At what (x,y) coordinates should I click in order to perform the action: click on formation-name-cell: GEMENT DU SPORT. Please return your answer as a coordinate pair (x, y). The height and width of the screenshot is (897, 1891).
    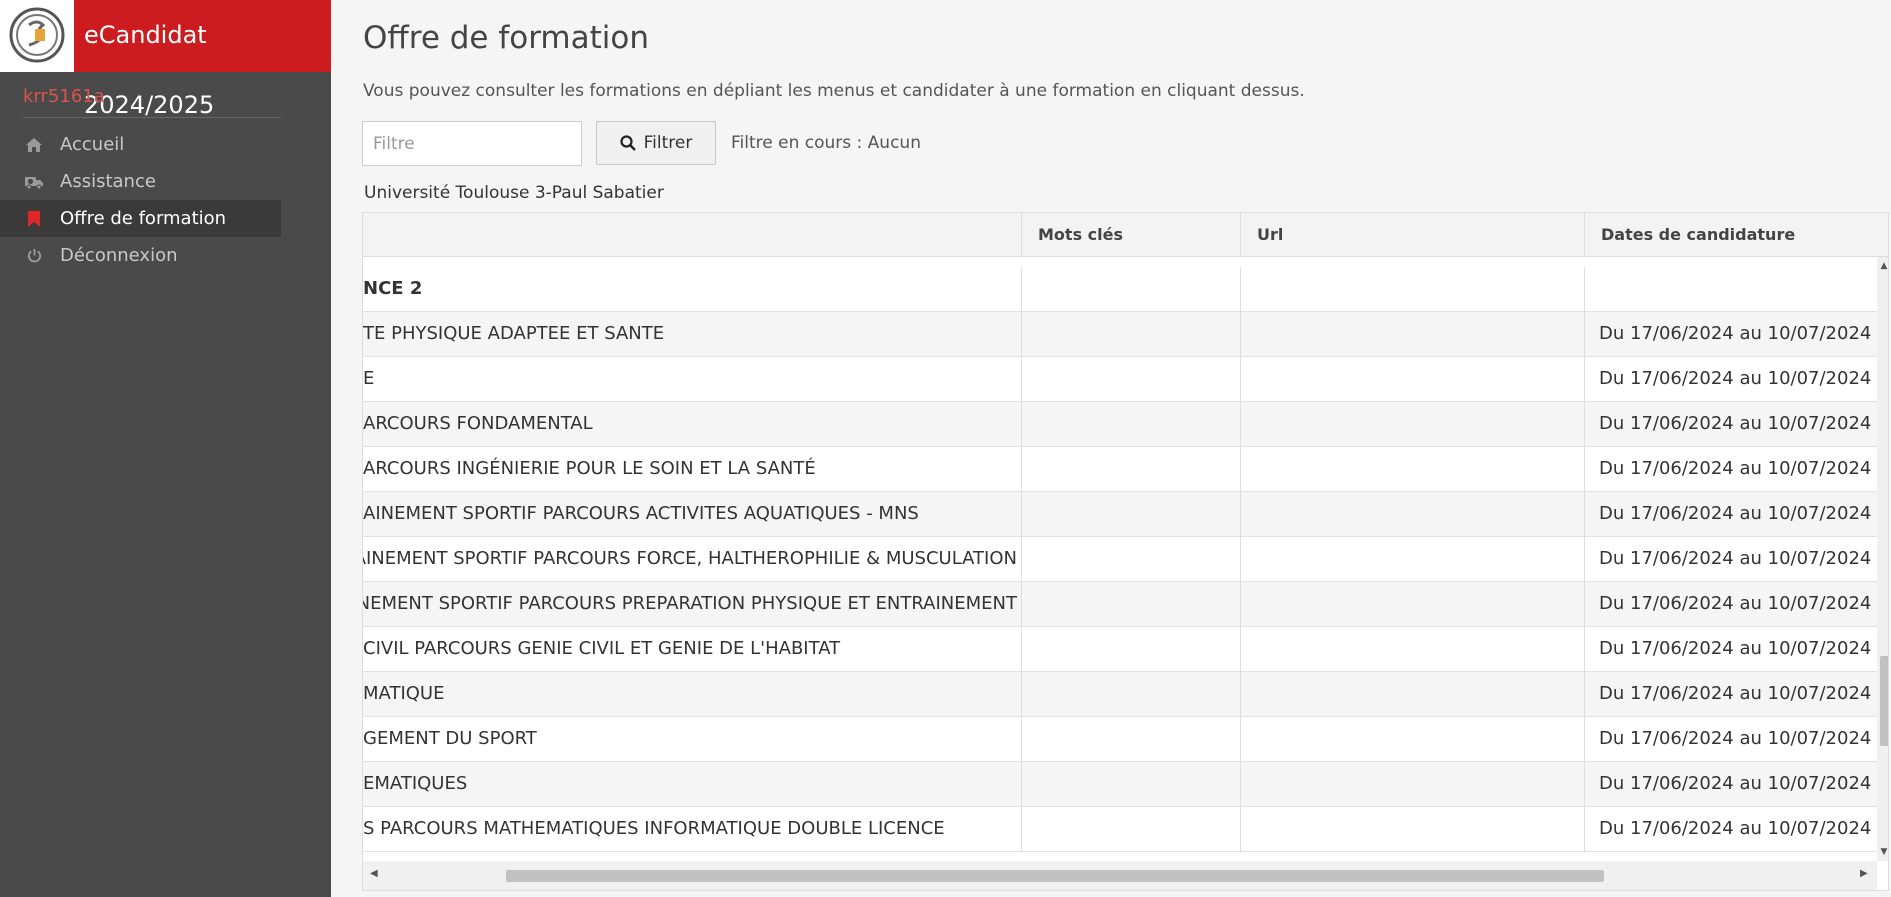
    Looking at the image, I should click on (692, 739).